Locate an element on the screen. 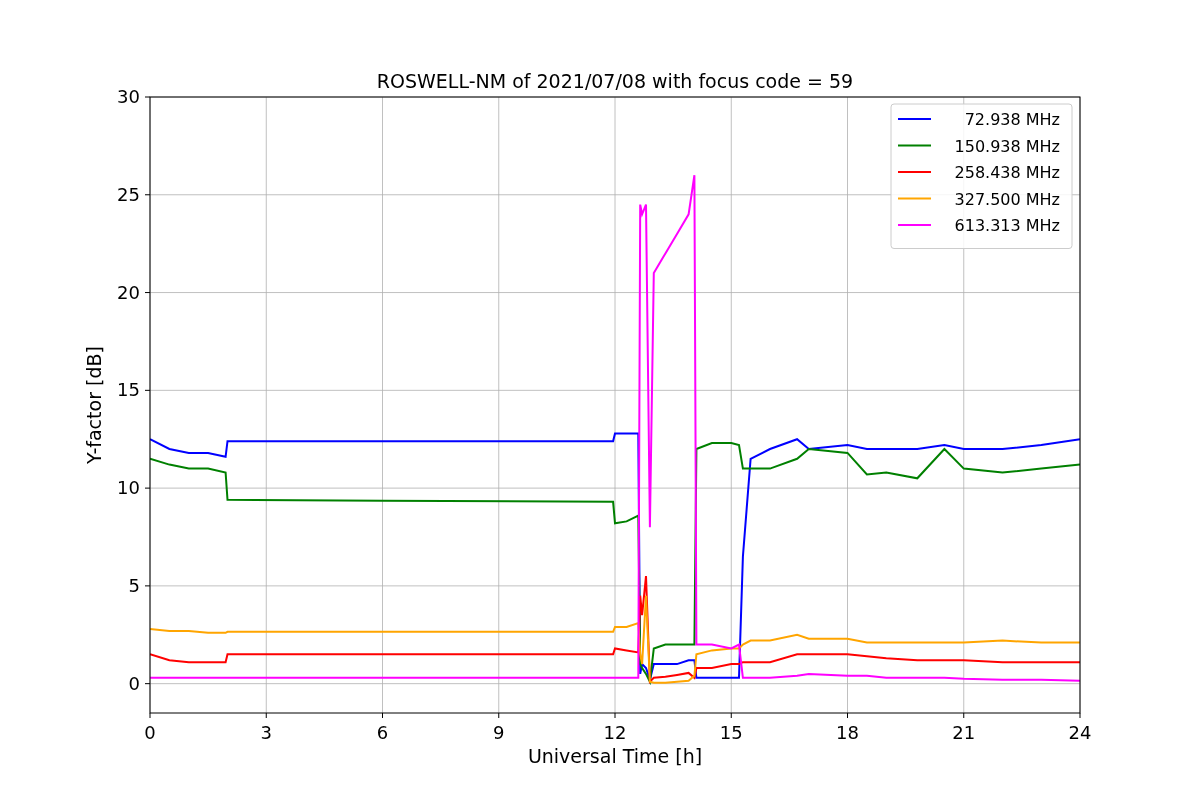  x-tick-label: 18 is located at coordinates (847, 732).